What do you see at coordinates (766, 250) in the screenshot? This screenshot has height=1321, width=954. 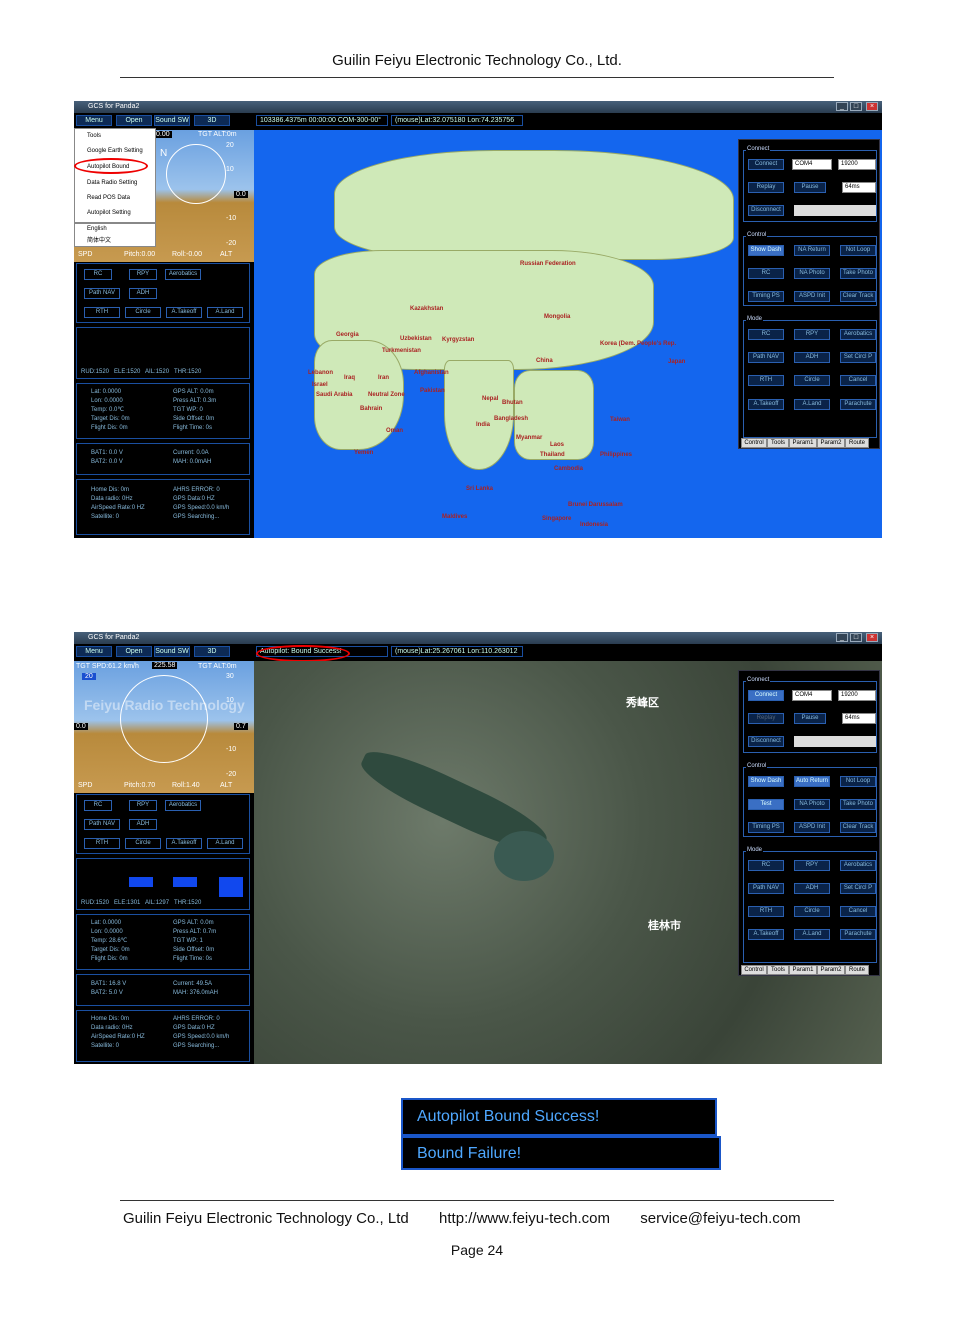 I see `show-dash-button: Show Dash` at bounding box center [766, 250].